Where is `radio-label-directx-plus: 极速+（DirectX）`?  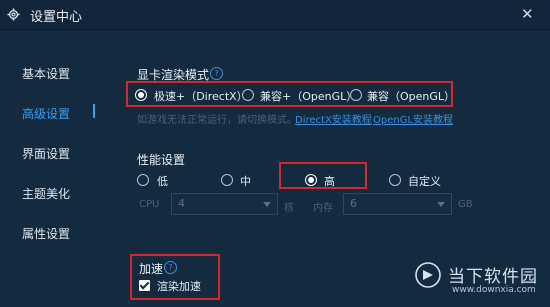
radio-label-directx-plus: 极速+（DirectX） is located at coordinates (201, 96).